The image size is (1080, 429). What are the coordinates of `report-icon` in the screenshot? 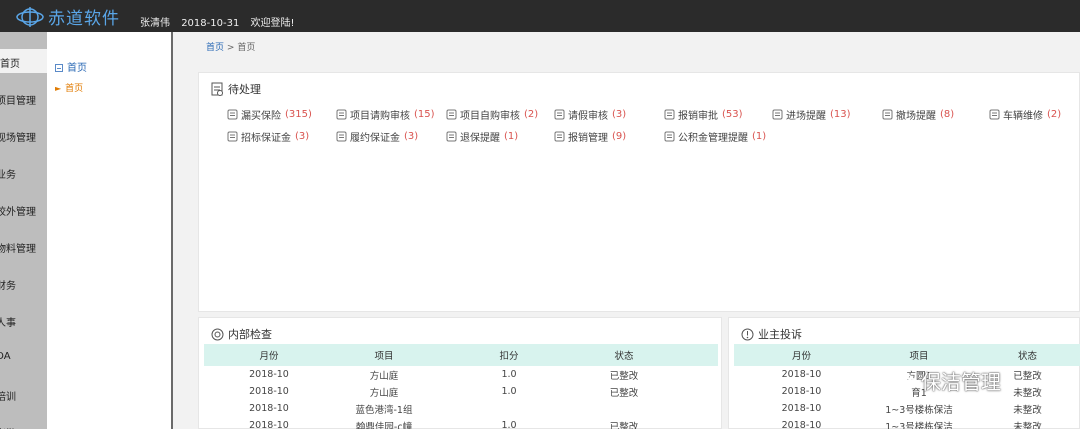 It's located at (561, 136).